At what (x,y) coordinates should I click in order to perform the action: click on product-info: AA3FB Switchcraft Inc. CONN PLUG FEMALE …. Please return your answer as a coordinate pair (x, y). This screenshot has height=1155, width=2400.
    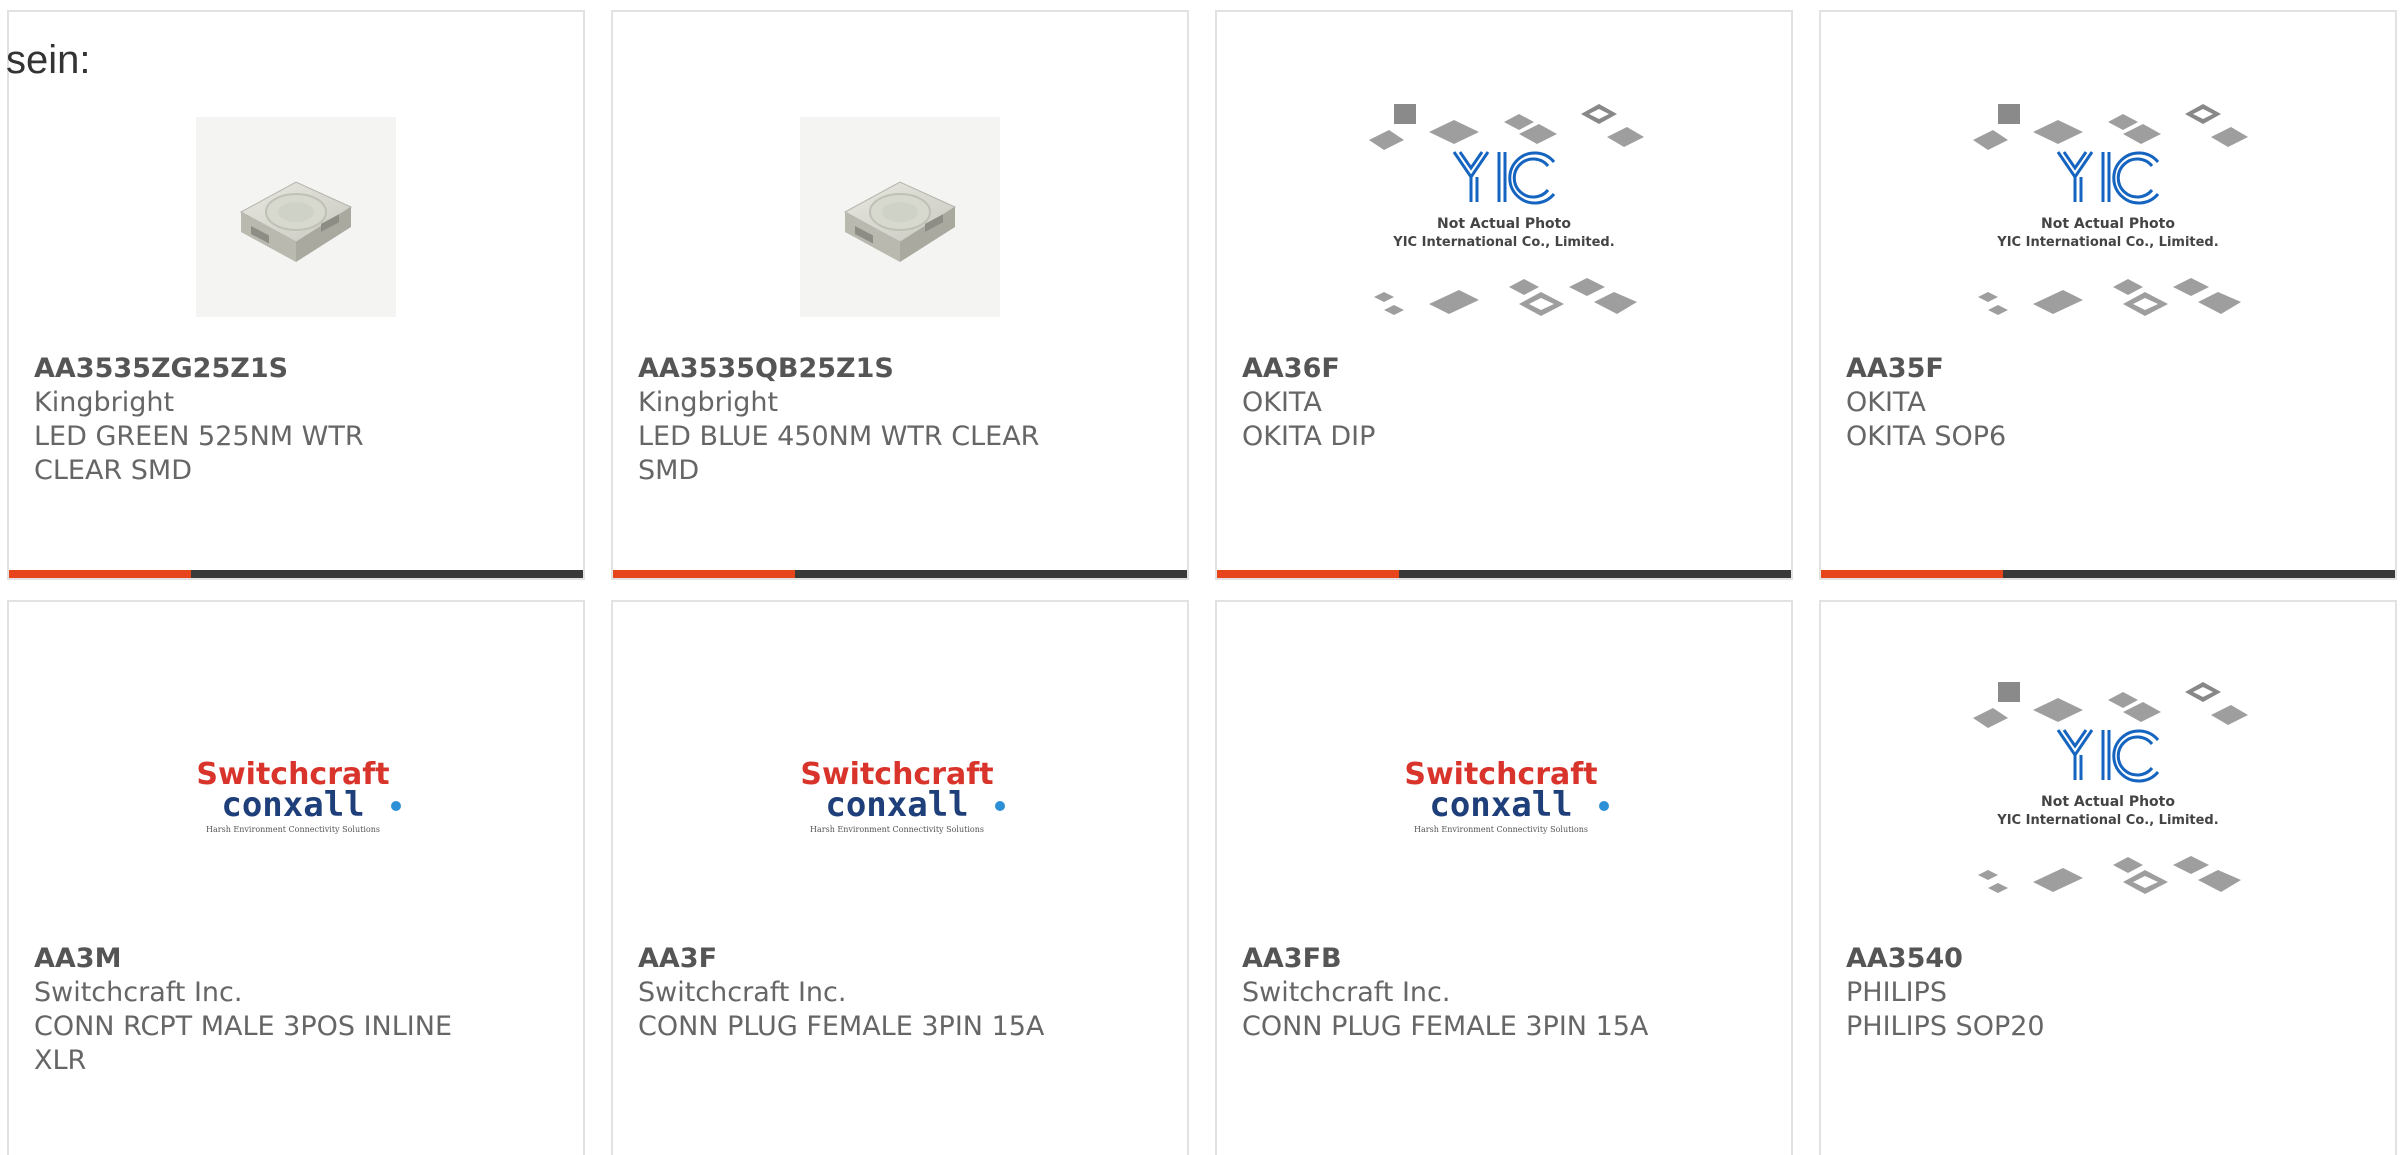
    Looking at the image, I should click on (1504, 993).